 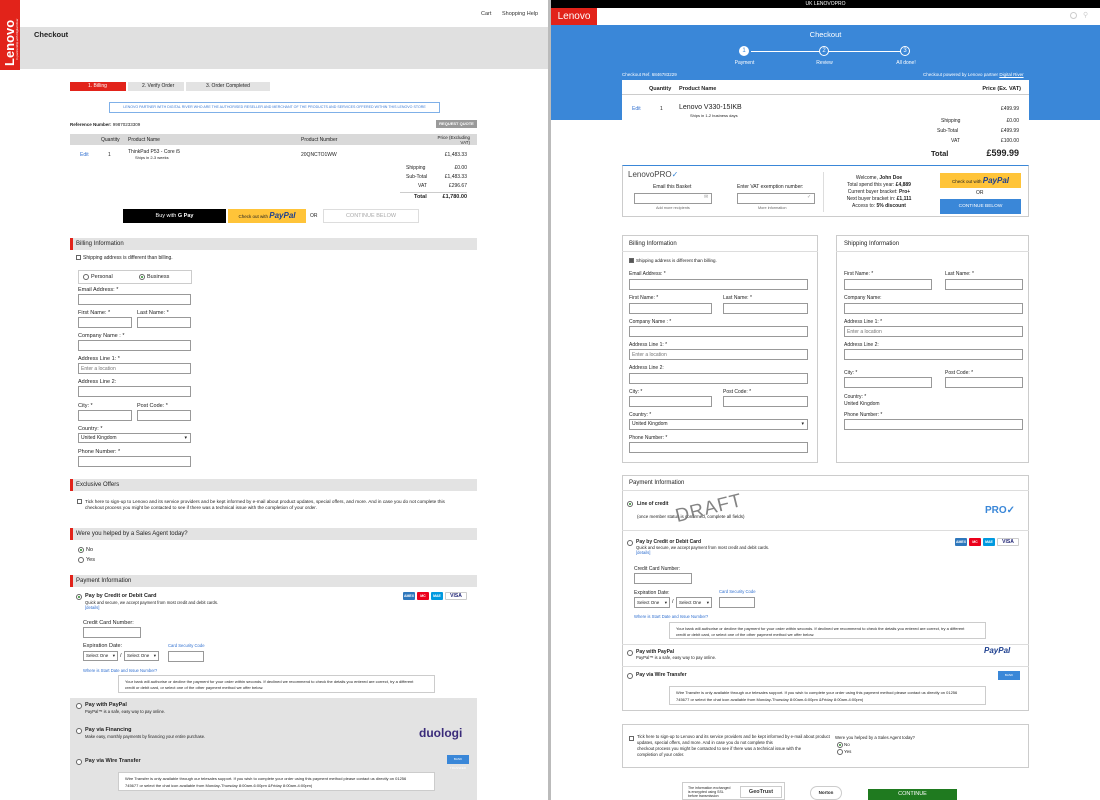 What do you see at coordinates (933, 354) in the screenshot?
I see `ship-address2-field` at bounding box center [933, 354].